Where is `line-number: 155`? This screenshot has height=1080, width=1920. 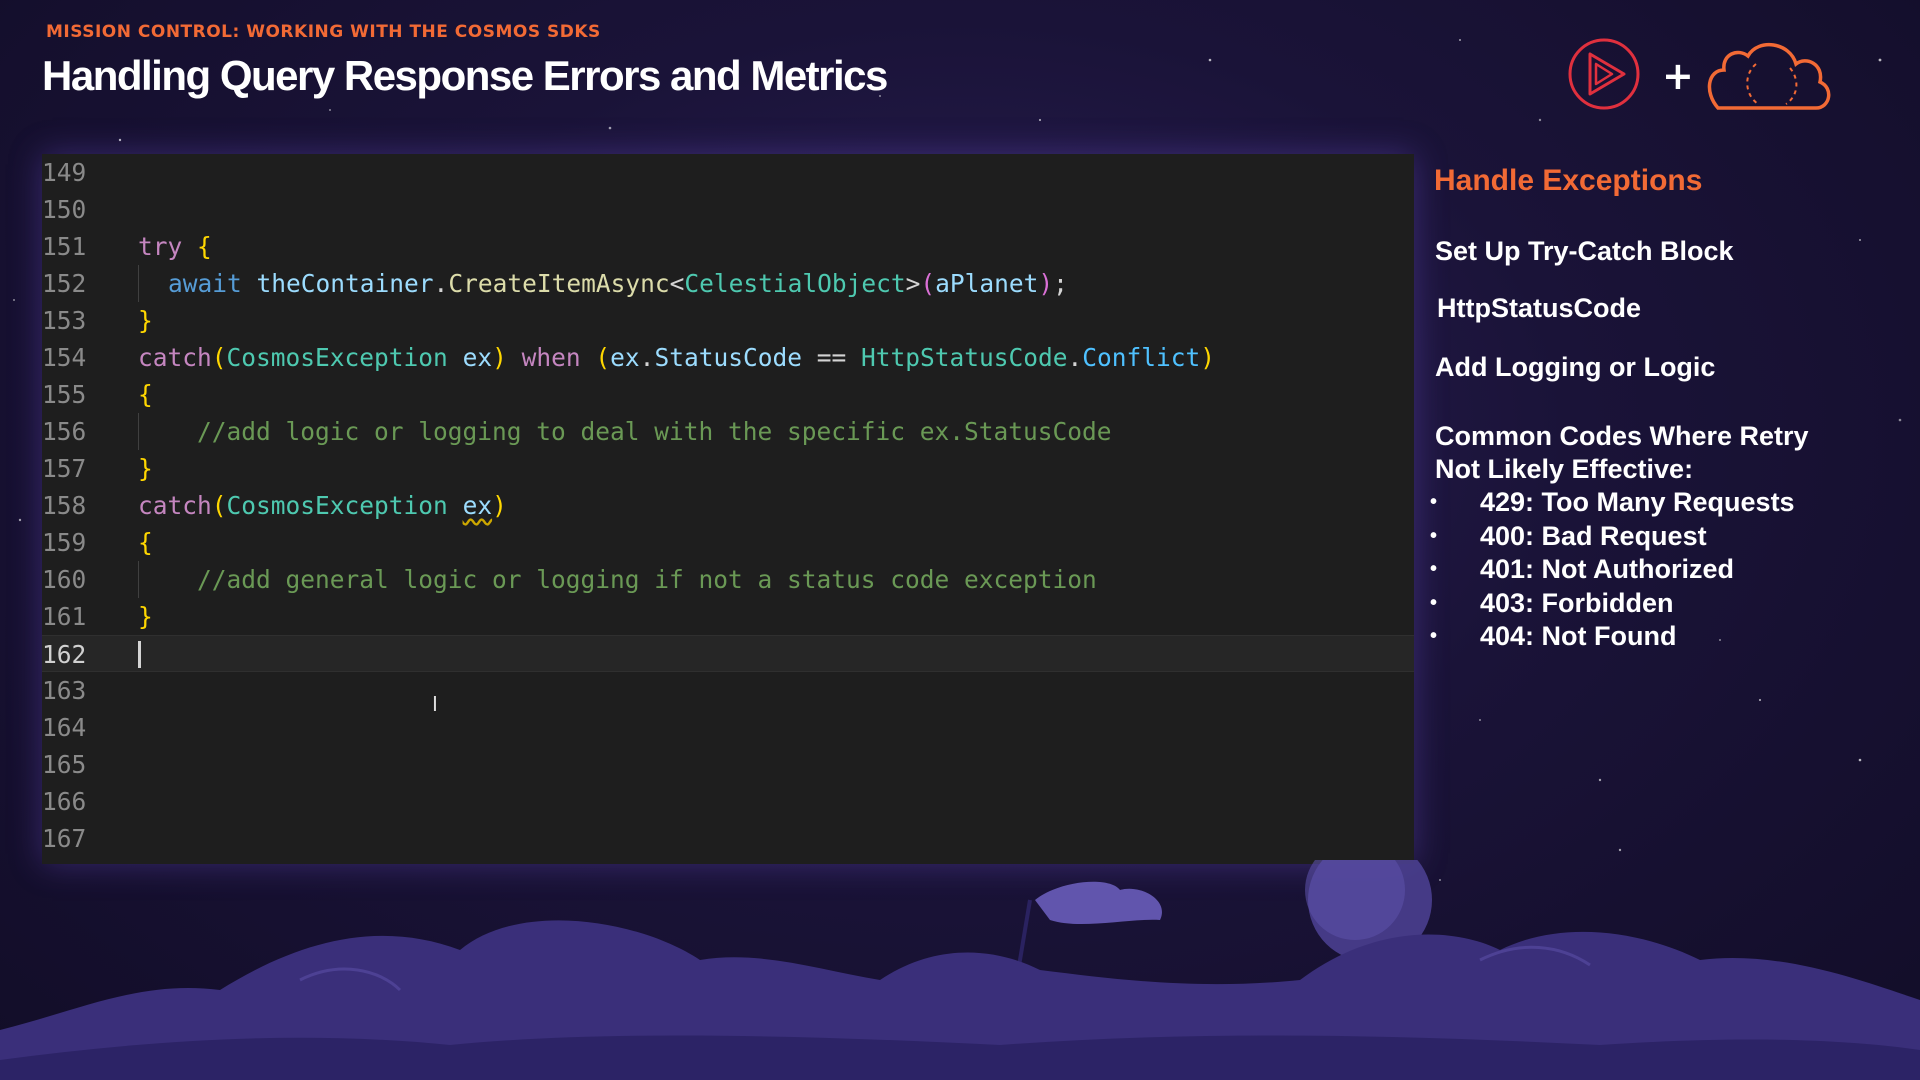 line-number: 155 is located at coordinates (64, 394).